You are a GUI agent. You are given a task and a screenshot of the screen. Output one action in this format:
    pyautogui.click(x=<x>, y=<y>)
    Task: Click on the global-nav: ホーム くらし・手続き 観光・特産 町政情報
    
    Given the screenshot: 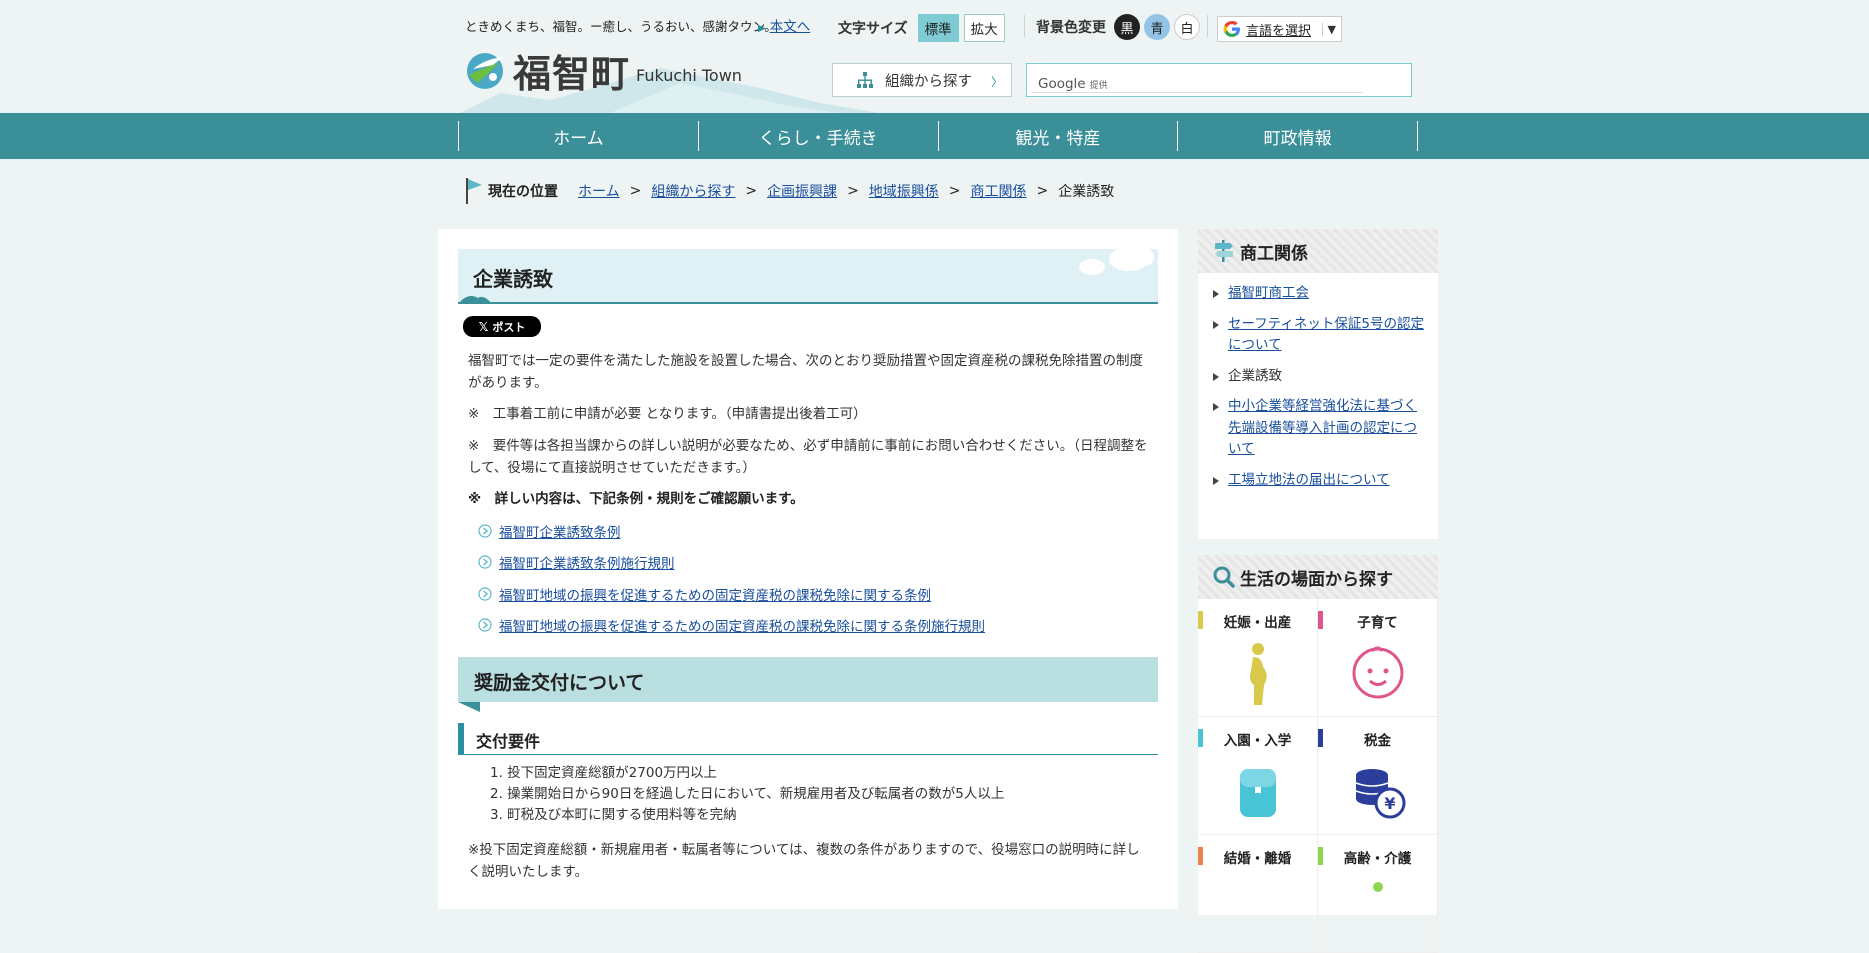 What is the action you would take?
    pyautogui.click(x=934, y=136)
    